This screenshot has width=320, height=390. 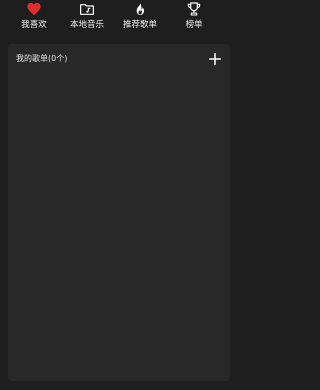 I want to click on nav-label-charts: 榜单, so click(x=194, y=25).